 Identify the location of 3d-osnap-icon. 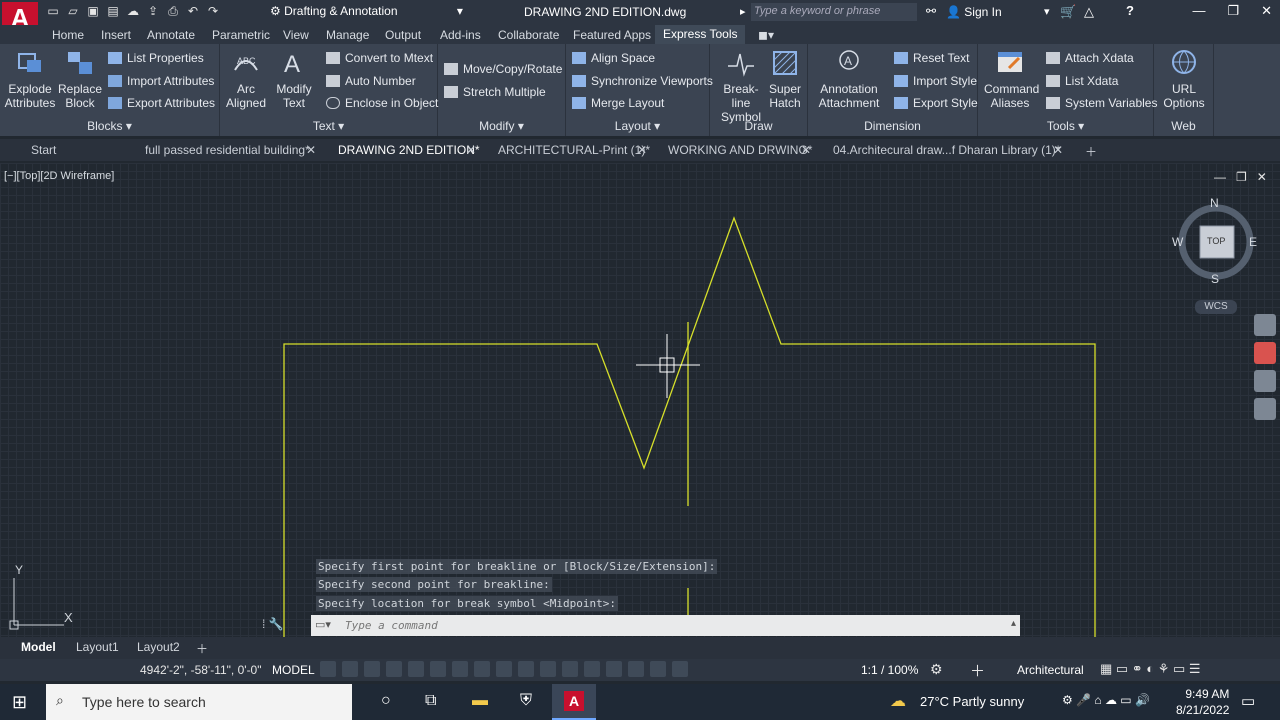
(570, 669).